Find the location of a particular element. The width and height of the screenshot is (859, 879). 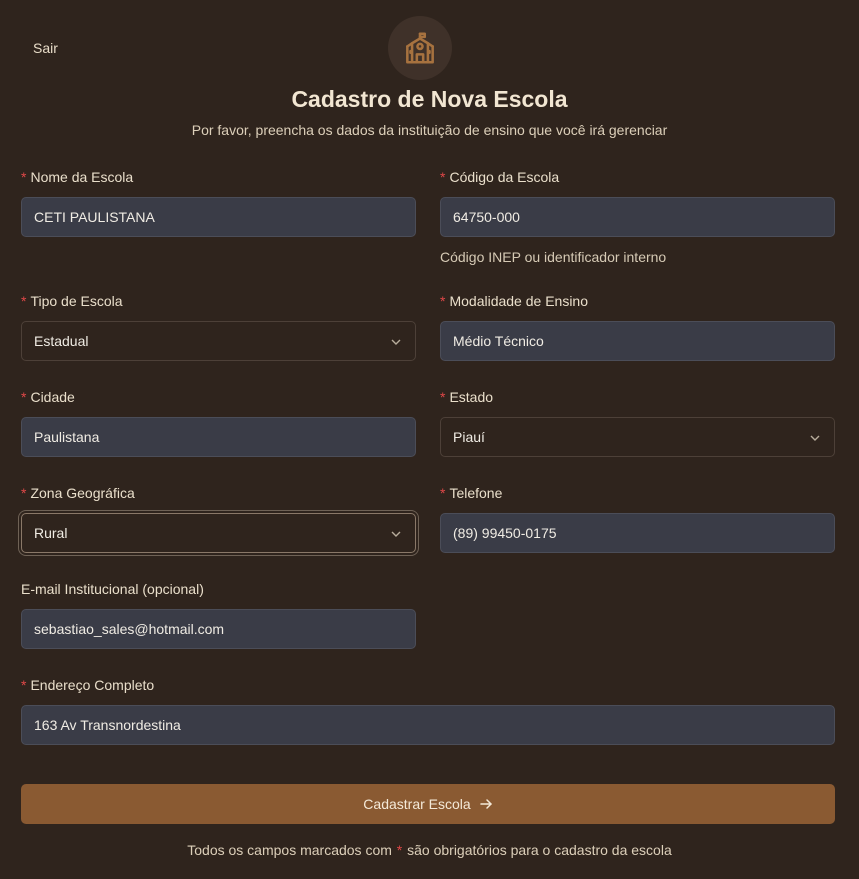

estado-field: * Estado Piauí is located at coordinates (637, 422).